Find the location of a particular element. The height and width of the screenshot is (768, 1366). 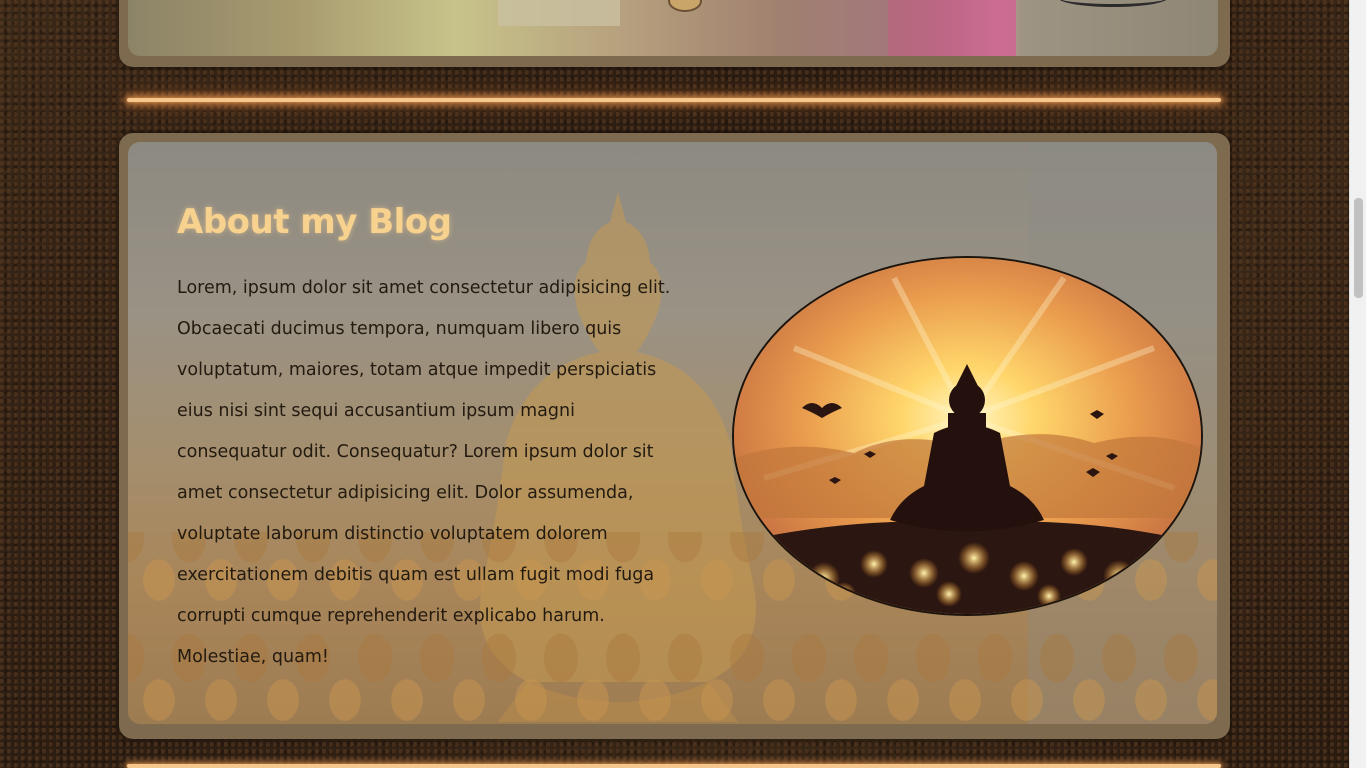

paper-shape is located at coordinates (559, 13).